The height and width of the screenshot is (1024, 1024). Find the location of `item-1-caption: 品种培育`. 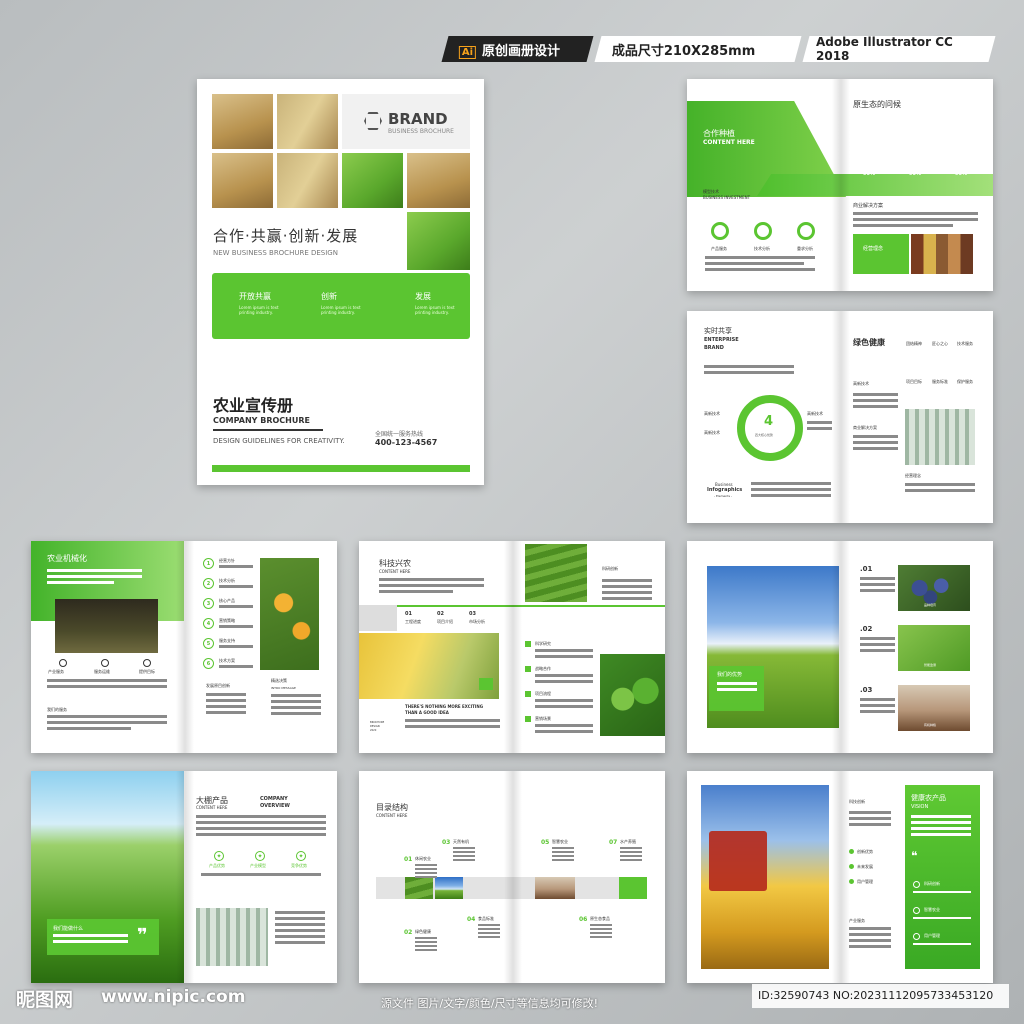

item-1-caption: 品种培育 is located at coordinates (930, 605).